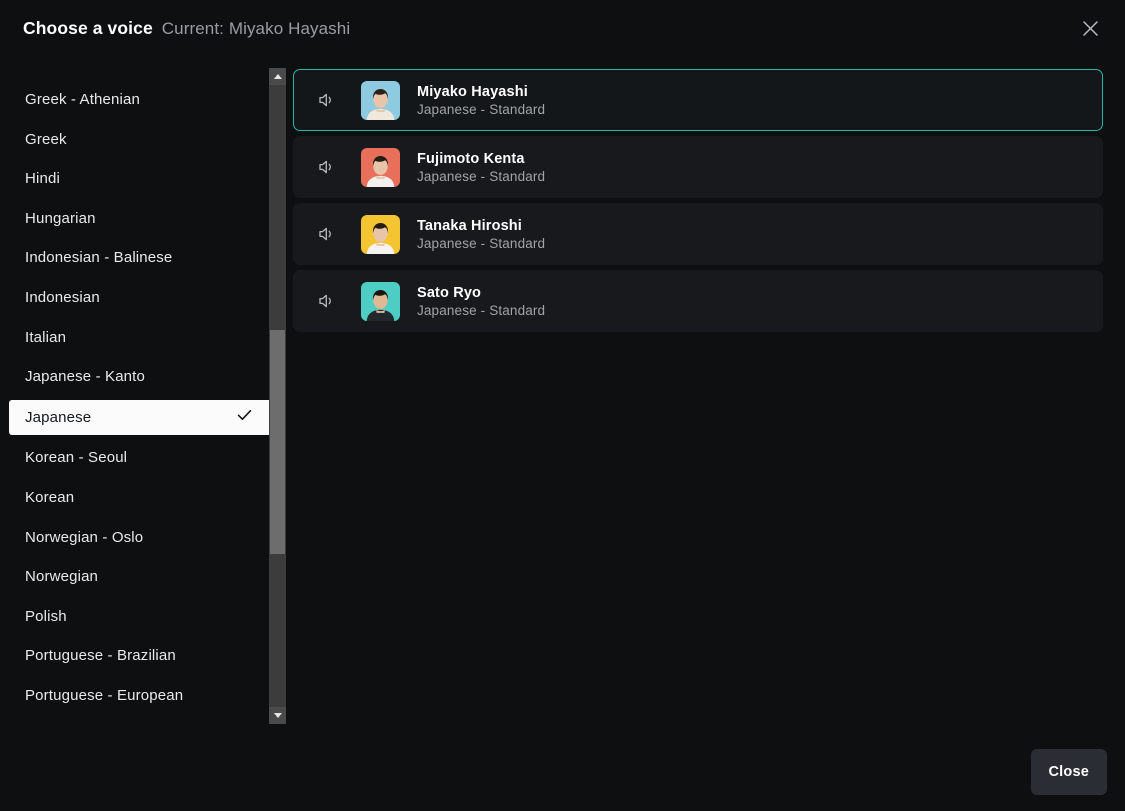 The height and width of the screenshot is (811, 1125). Describe the element at coordinates (62, 577) in the screenshot. I see `sidebar-item-label: Norwegian` at that location.